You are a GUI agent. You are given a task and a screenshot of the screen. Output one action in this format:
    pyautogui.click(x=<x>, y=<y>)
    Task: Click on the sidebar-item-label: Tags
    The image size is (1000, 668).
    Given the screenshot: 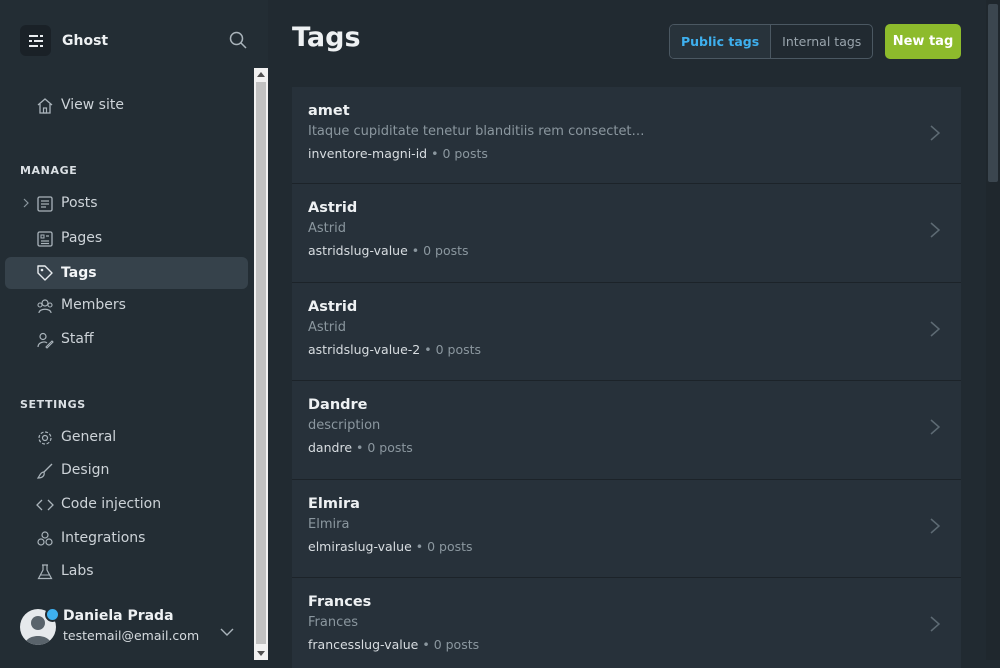 What is the action you would take?
    pyautogui.click(x=79, y=273)
    